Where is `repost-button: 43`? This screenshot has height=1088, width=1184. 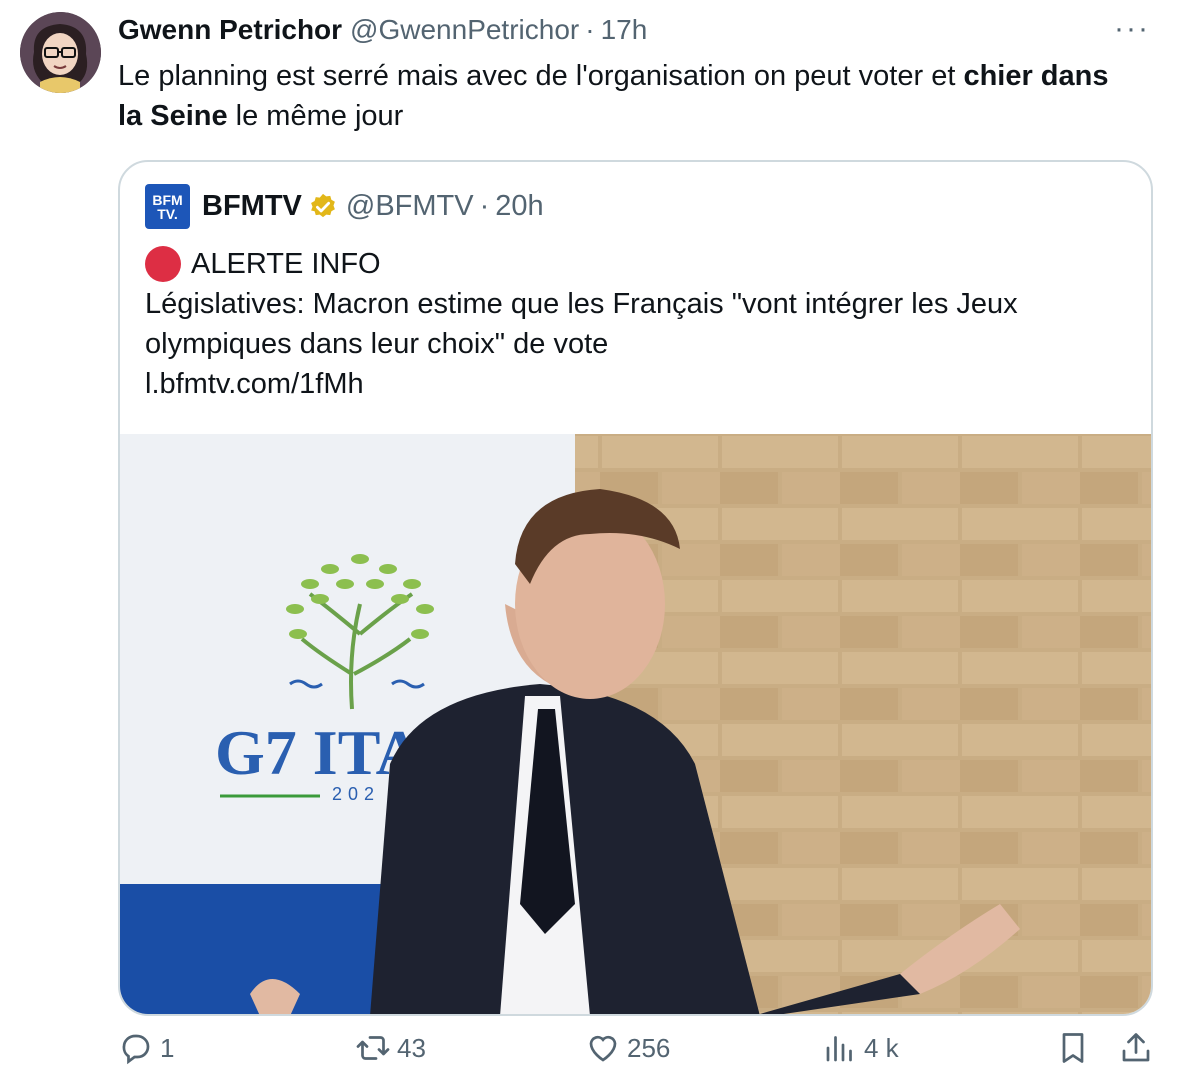
repost-button: 43 is located at coordinates (390, 1048).